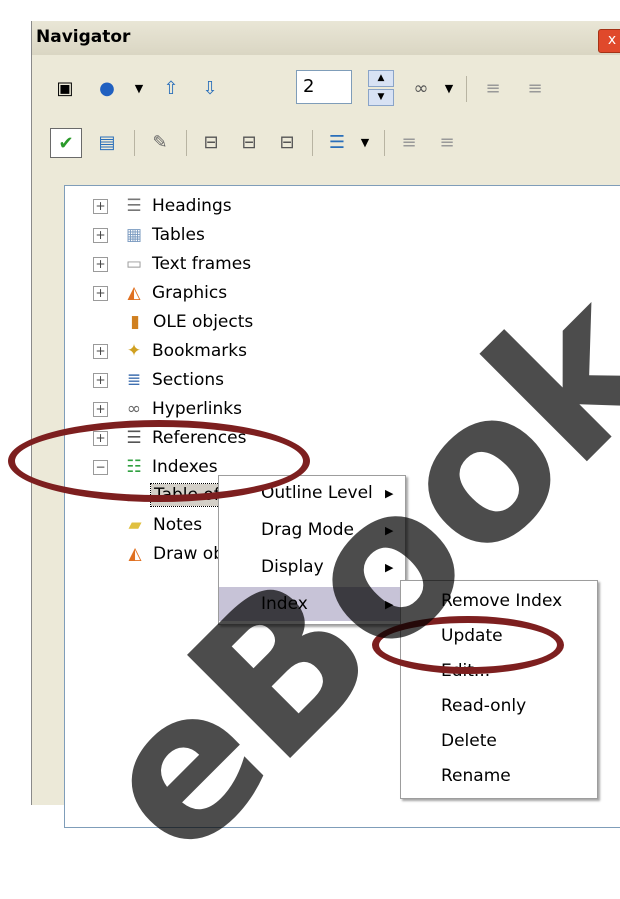 The width and height of the screenshot is (620, 899). What do you see at coordinates (421, 88) in the screenshot?
I see `drag-mode-icon: ∞` at bounding box center [421, 88].